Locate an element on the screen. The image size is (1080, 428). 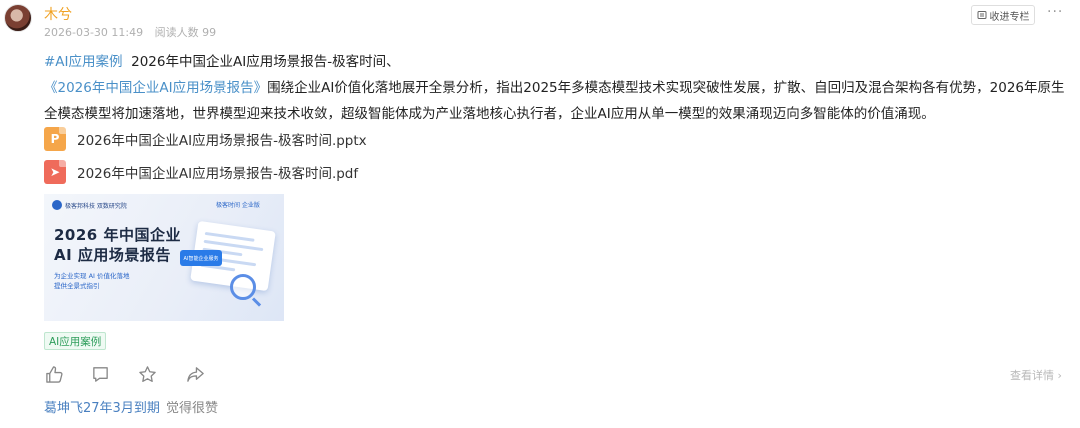
share-icon is located at coordinates (195, 374).